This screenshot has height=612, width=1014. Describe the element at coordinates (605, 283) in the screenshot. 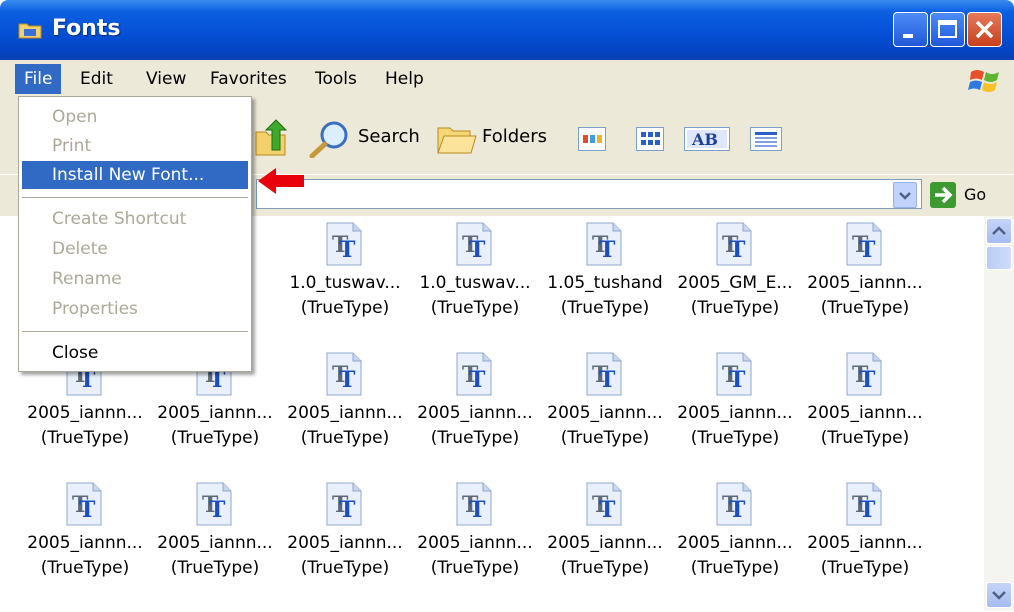

I see `file-name: 1.05_tushand` at that location.